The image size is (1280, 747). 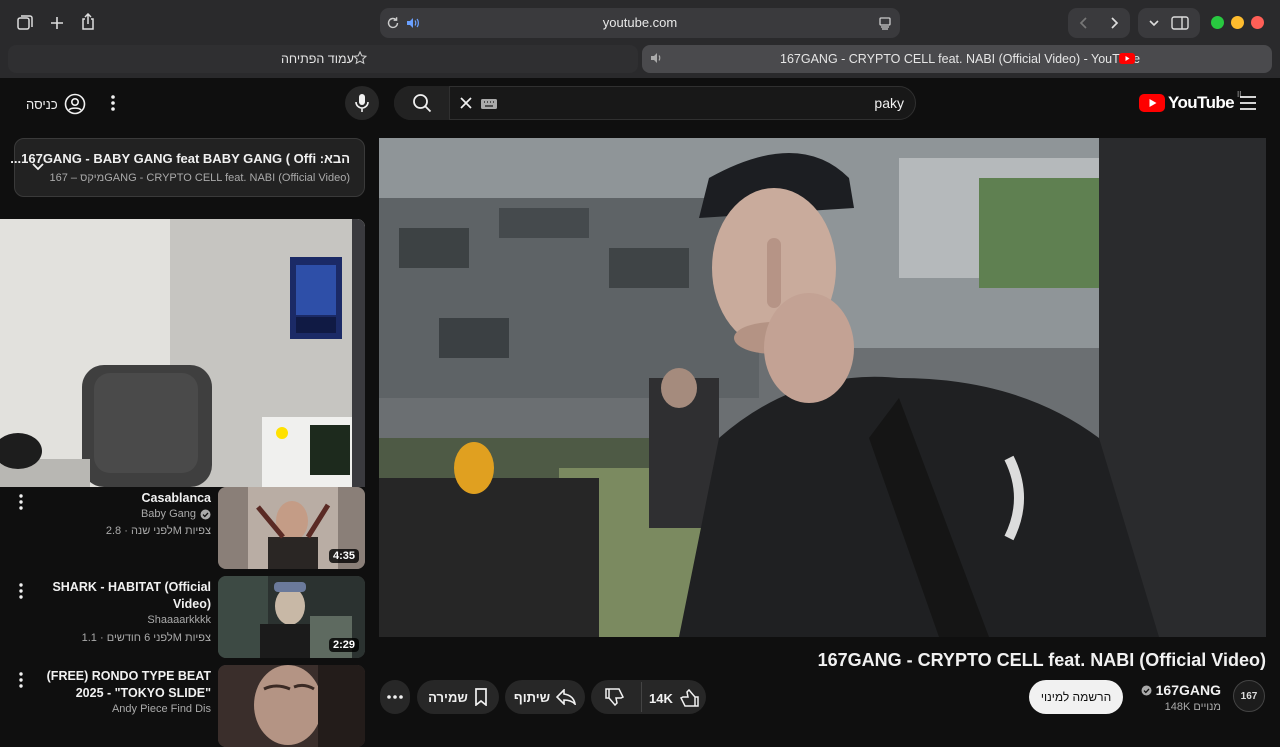 What do you see at coordinates (1257, 22) in the screenshot?
I see `close-window-button` at bounding box center [1257, 22].